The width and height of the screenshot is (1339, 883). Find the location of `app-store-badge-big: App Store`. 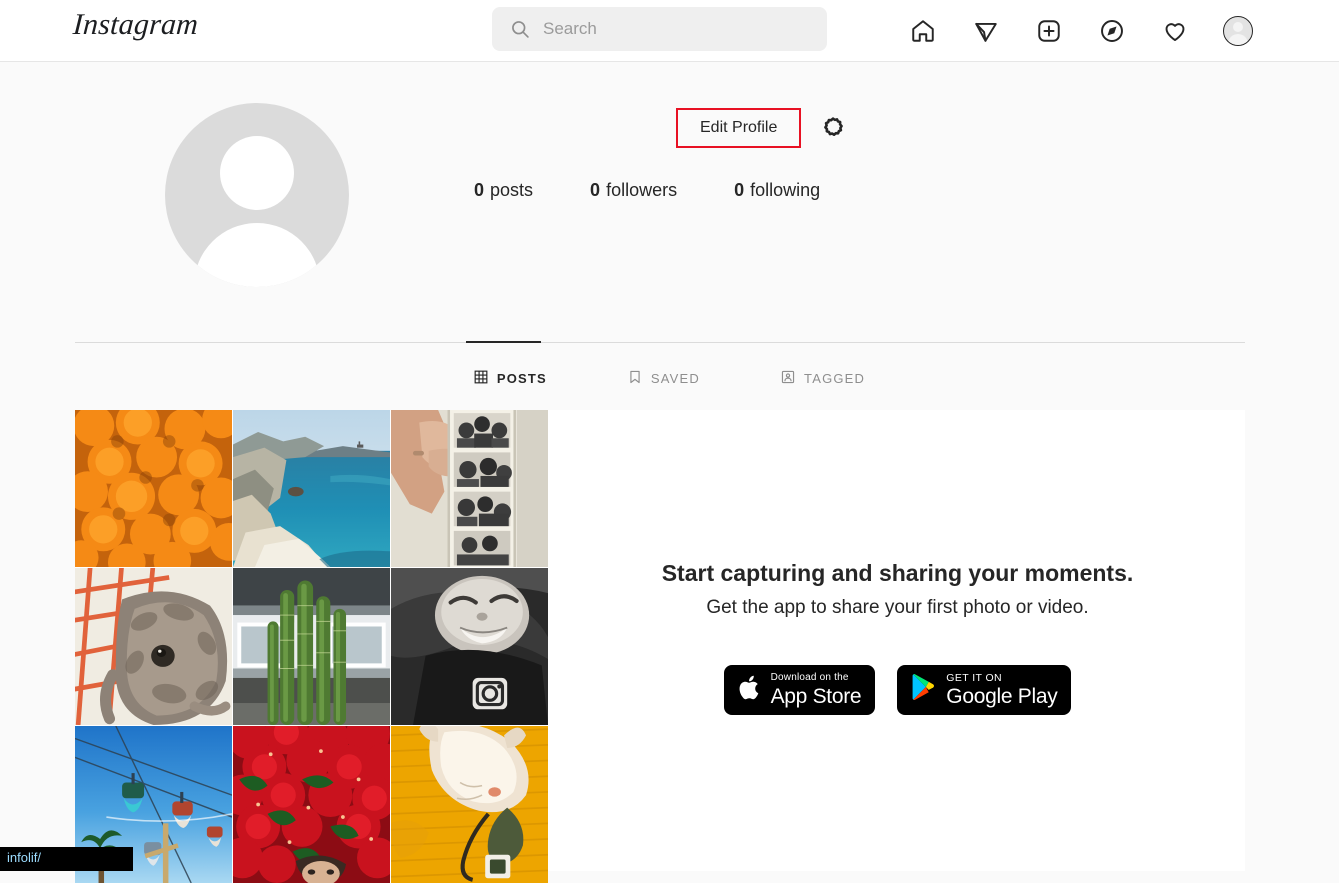

app-store-badge-big: App Store is located at coordinates (816, 696).